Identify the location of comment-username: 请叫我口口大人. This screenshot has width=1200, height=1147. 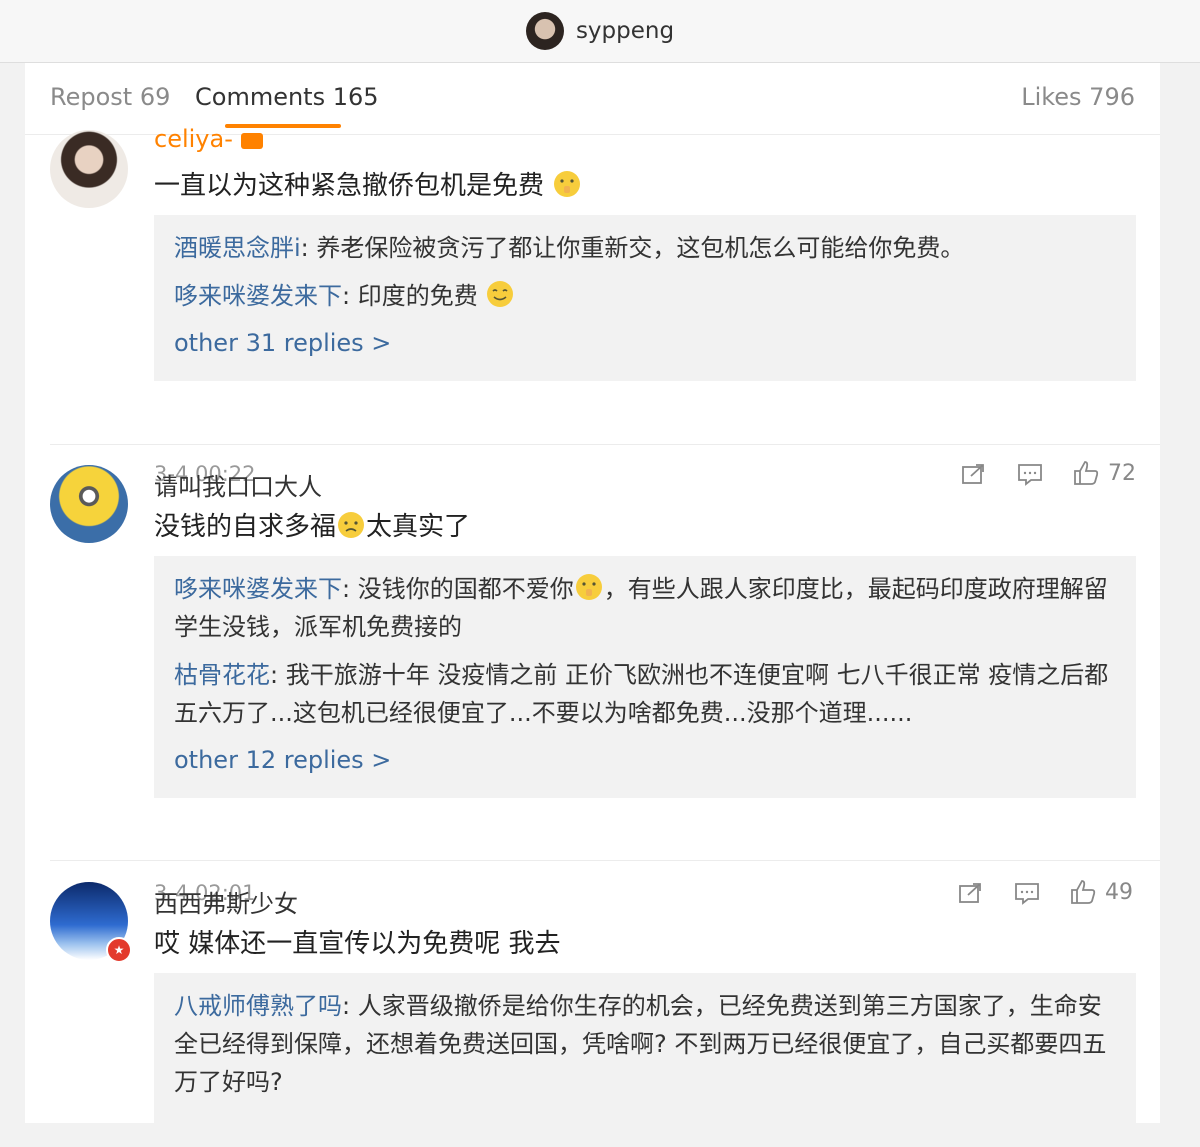
(238, 484).